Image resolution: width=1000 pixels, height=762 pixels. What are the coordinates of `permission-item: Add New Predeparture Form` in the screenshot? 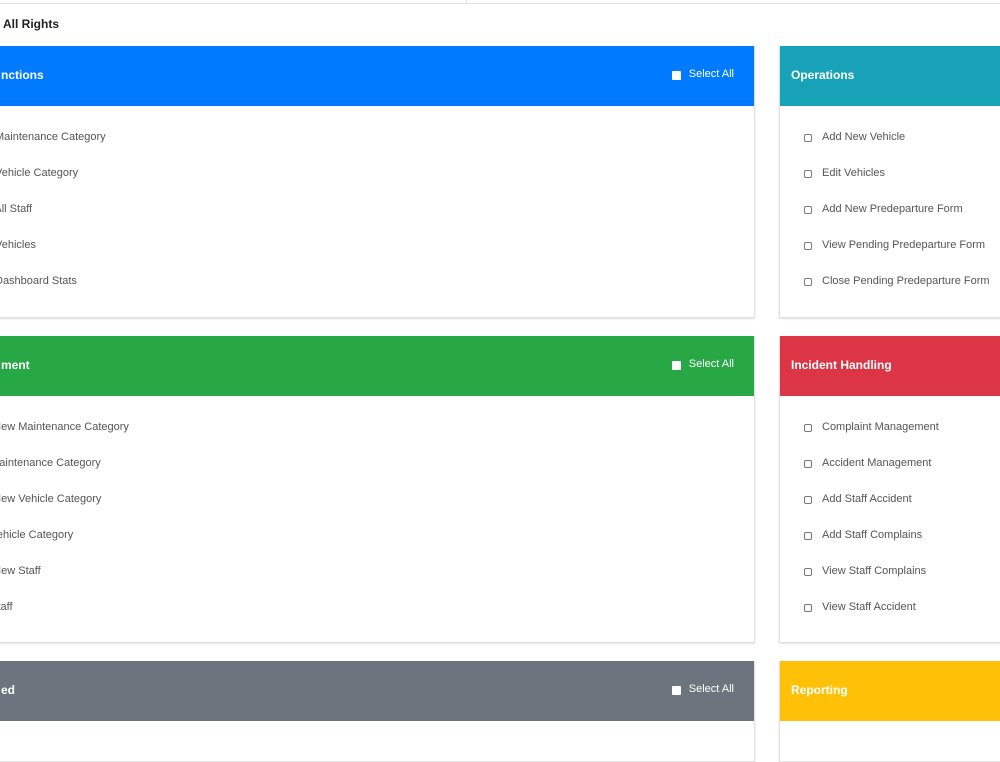 It's located at (890, 211).